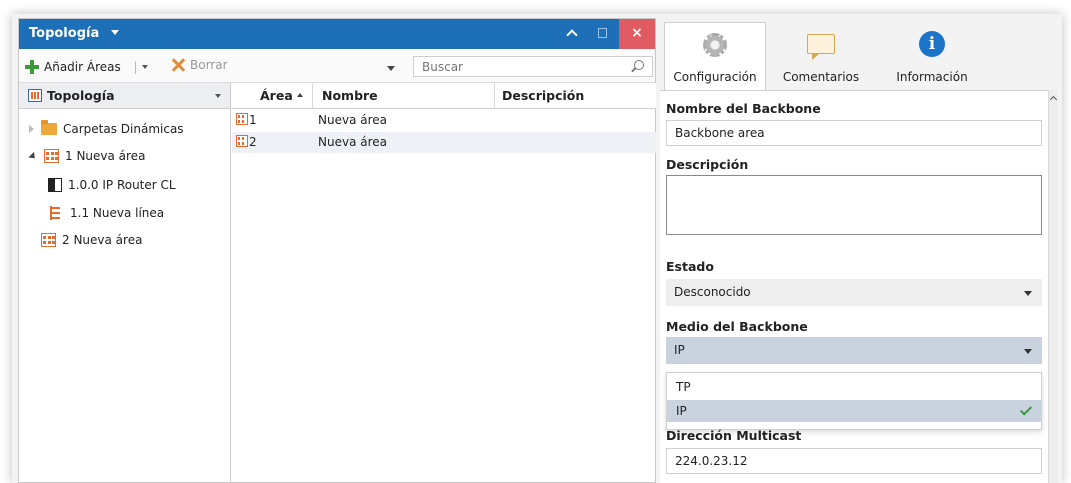  What do you see at coordinates (55, 185) in the screenshot?
I see `router-icon` at bounding box center [55, 185].